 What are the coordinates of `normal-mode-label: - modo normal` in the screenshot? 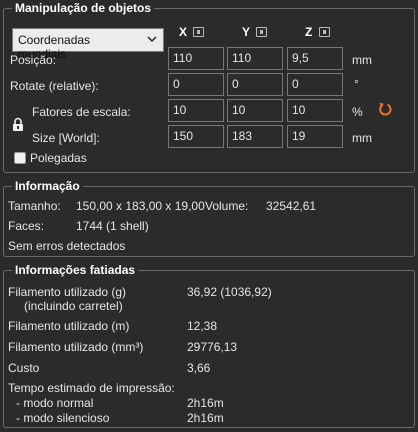 It's located at (55, 403).